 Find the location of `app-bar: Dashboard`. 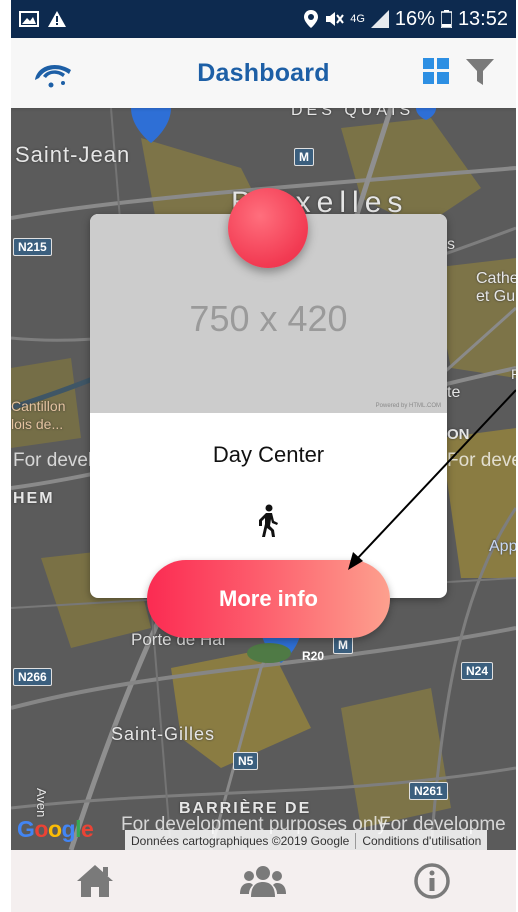

app-bar: Dashboard is located at coordinates (263, 73).